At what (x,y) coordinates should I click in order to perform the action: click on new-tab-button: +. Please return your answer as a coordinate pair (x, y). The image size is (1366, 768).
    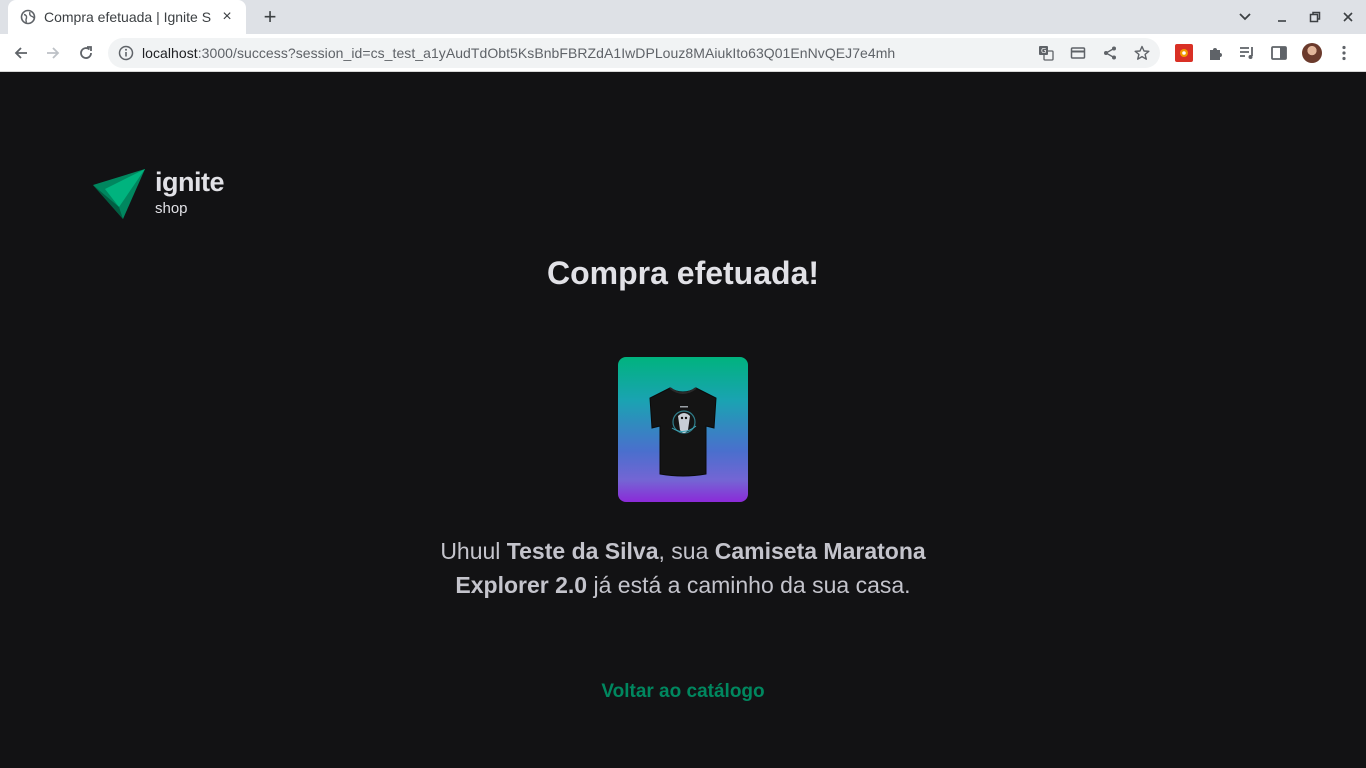
    Looking at the image, I should click on (270, 16).